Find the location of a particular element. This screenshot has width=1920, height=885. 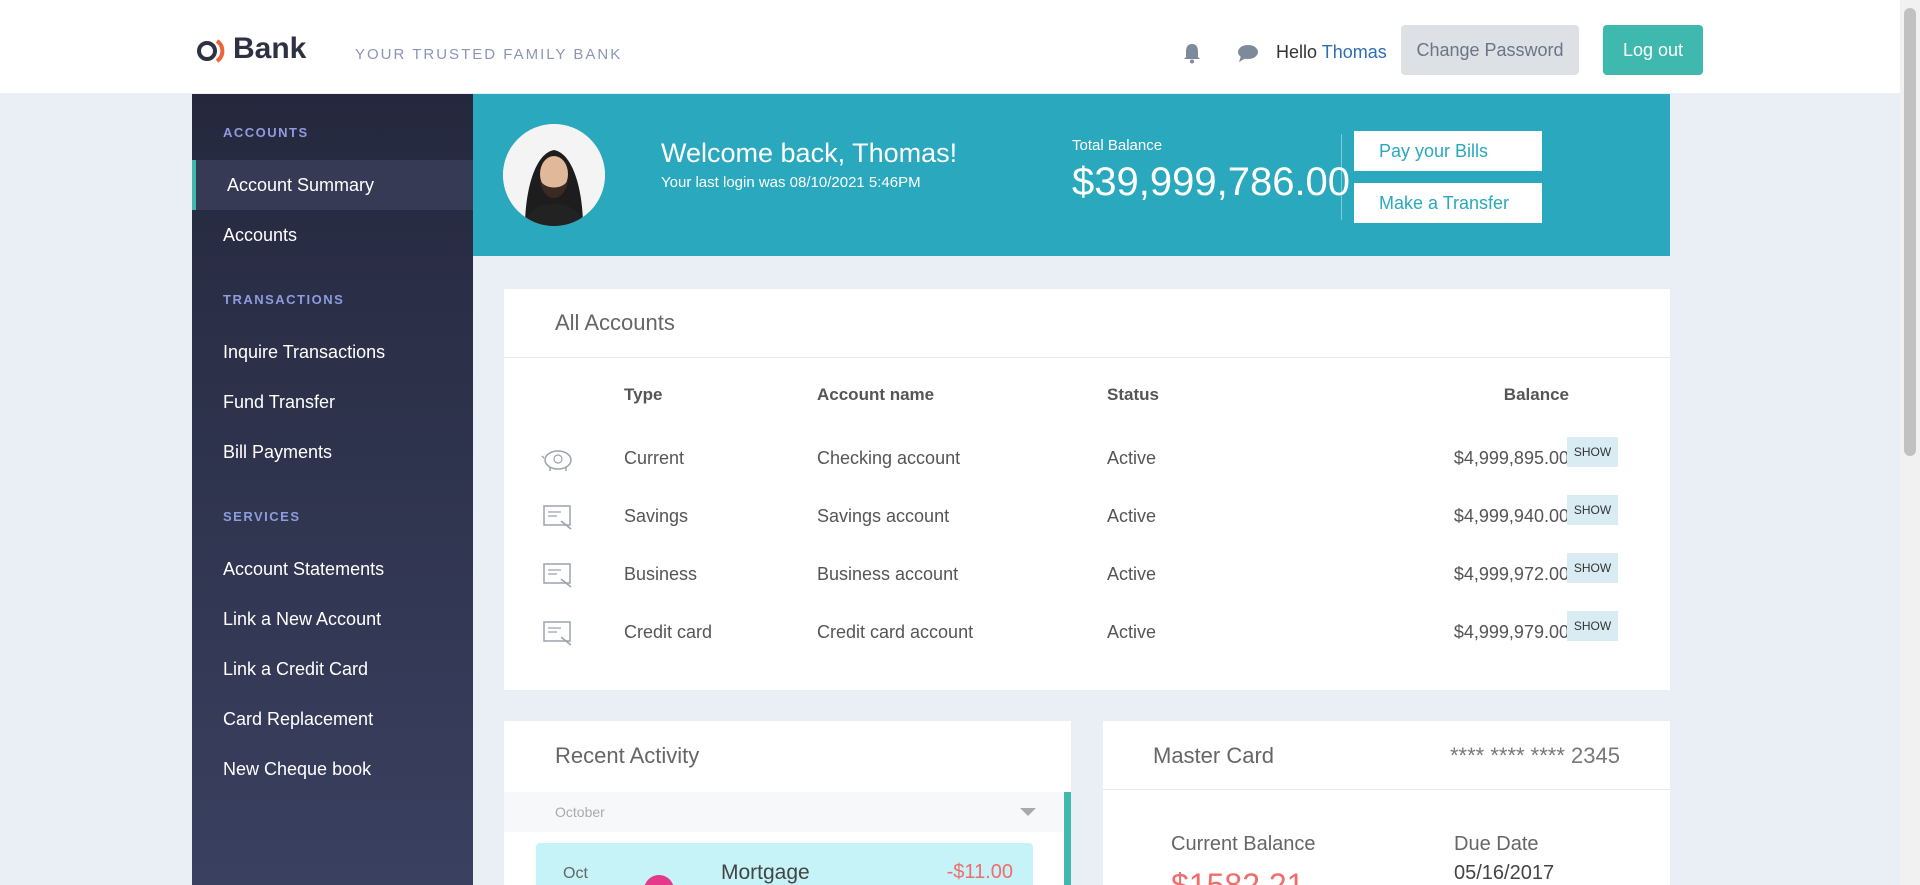

all-accounts-title: All Accounts is located at coordinates (615, 322).